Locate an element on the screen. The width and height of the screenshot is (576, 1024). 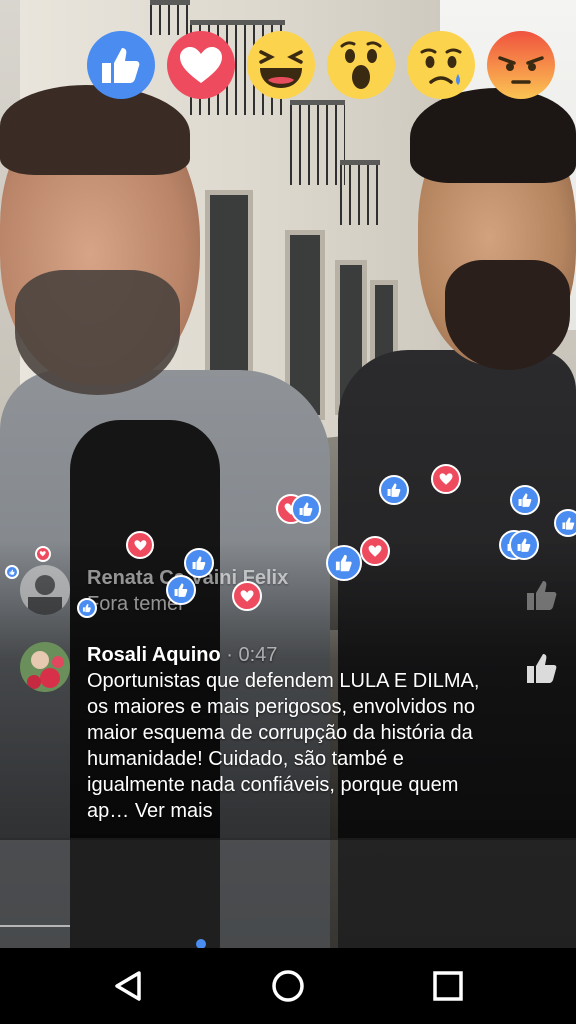
like-reaction-icon is located at coordinates (121, 65).